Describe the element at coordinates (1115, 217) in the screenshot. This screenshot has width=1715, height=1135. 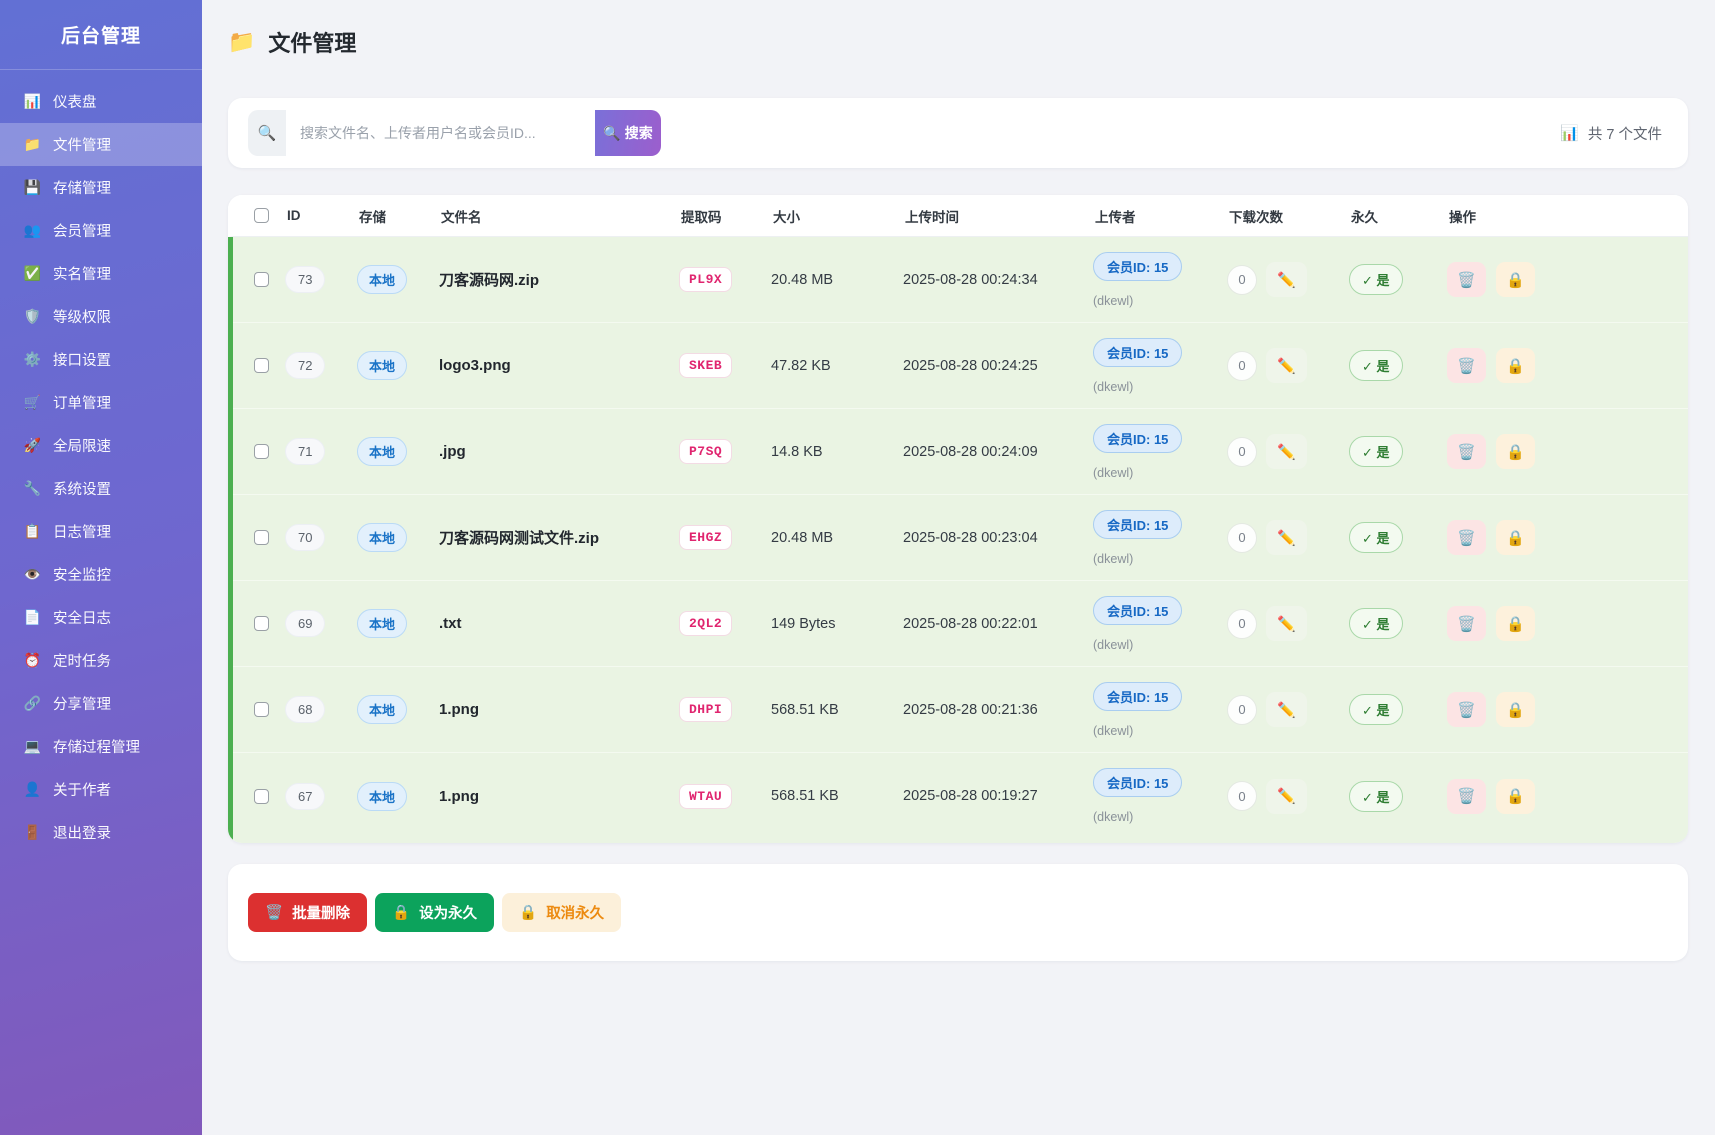
I see `column-header: 上传者` at that location.